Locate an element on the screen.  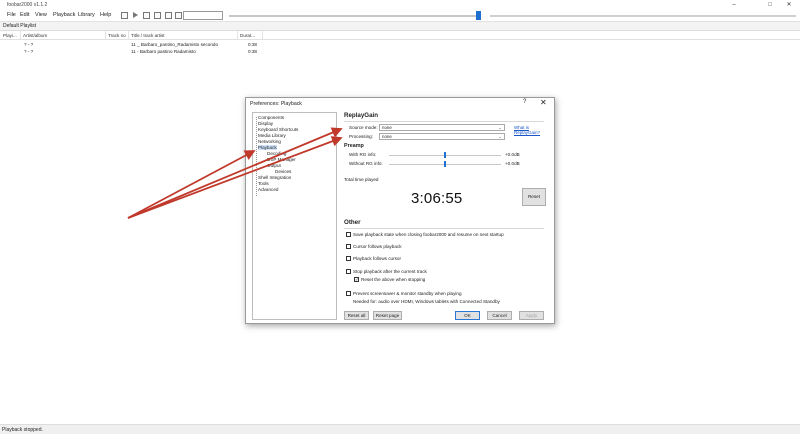
play-icon is located at coordinates (135, 15).